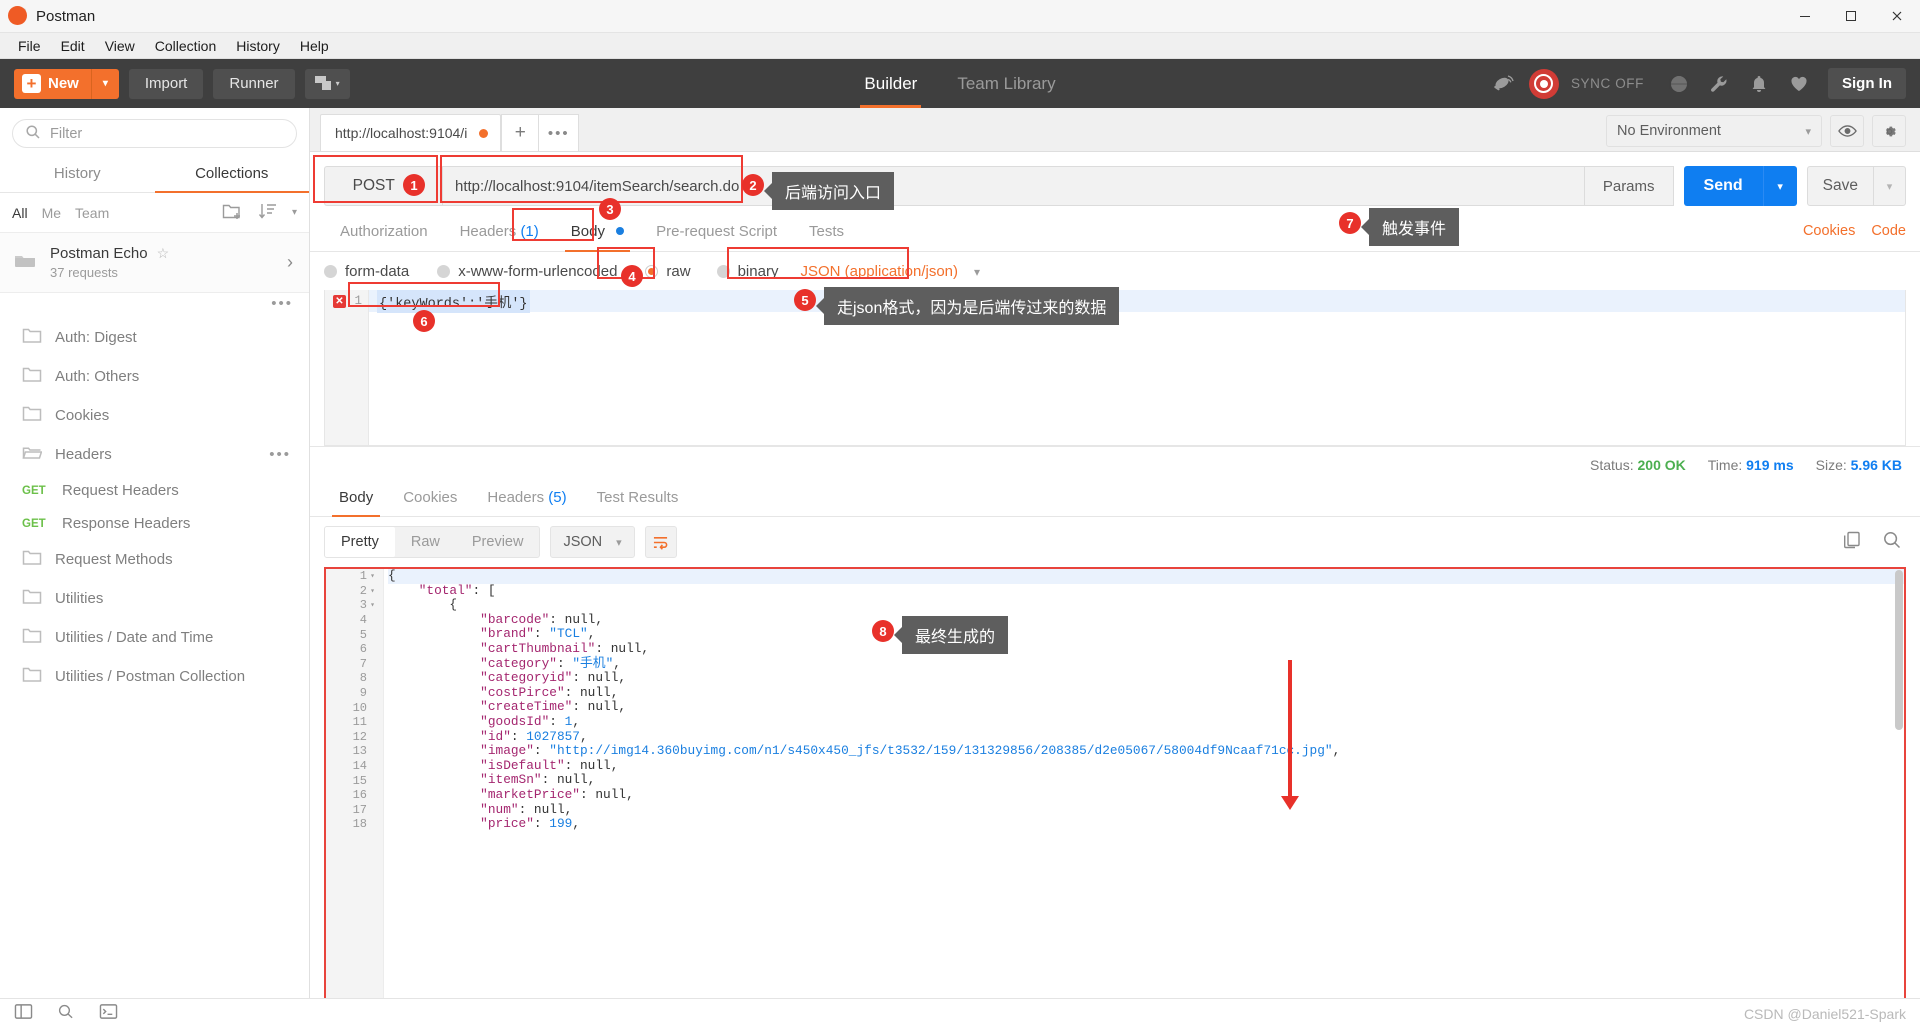 Image resolution: width=1920 pixels, height=1028 pixels. I want to click on menu-collection: Collection, so click(185, 46).